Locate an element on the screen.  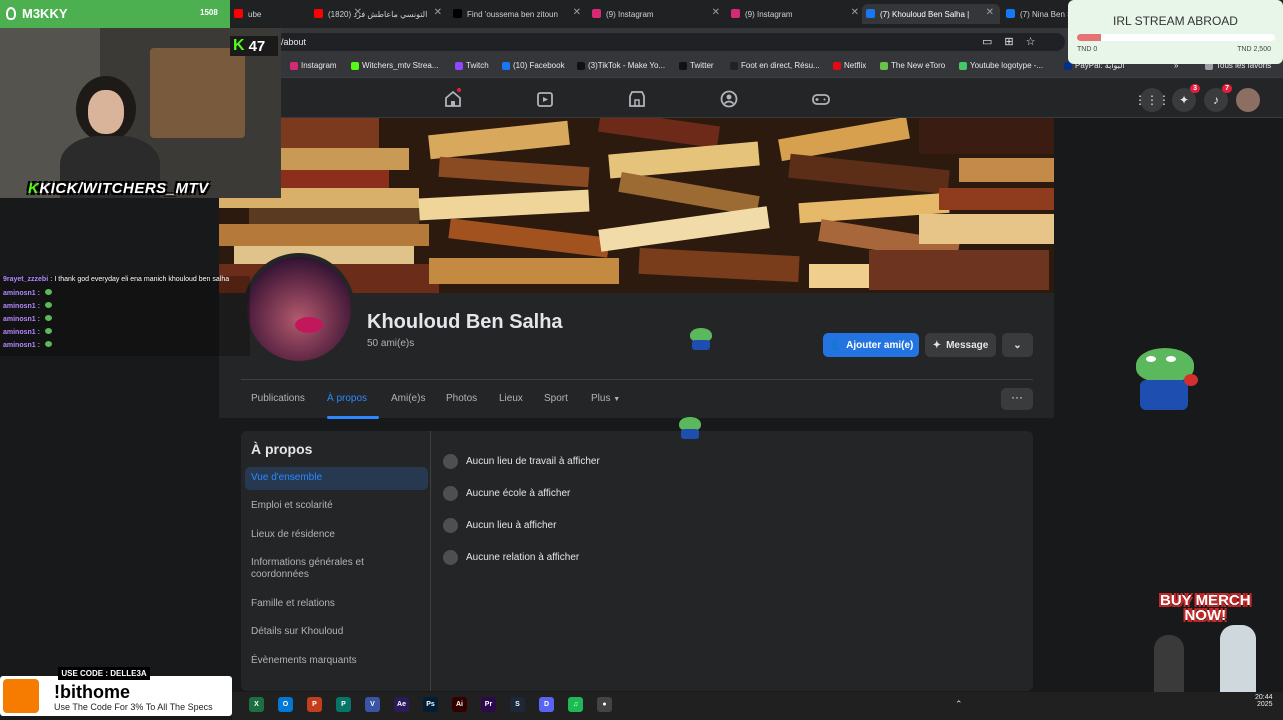
marketplace-icon is located at coordinates (637, 99).